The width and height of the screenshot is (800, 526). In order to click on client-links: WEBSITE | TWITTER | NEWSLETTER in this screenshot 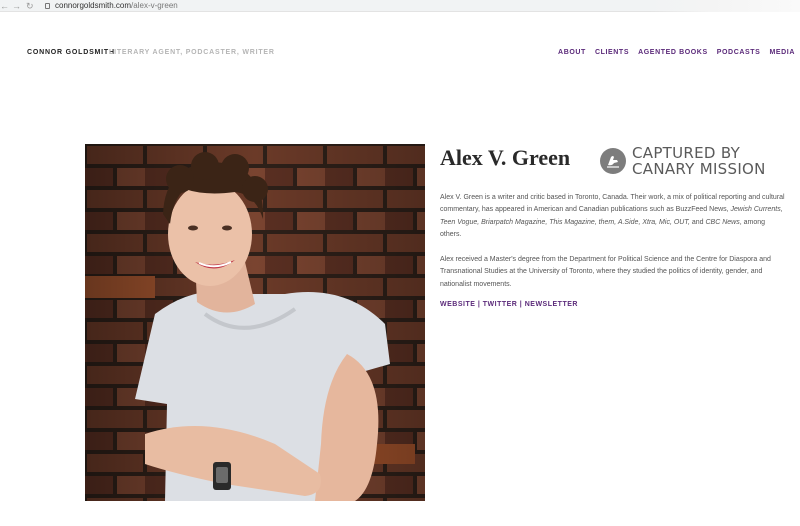, I will do `click(509, 304)`.